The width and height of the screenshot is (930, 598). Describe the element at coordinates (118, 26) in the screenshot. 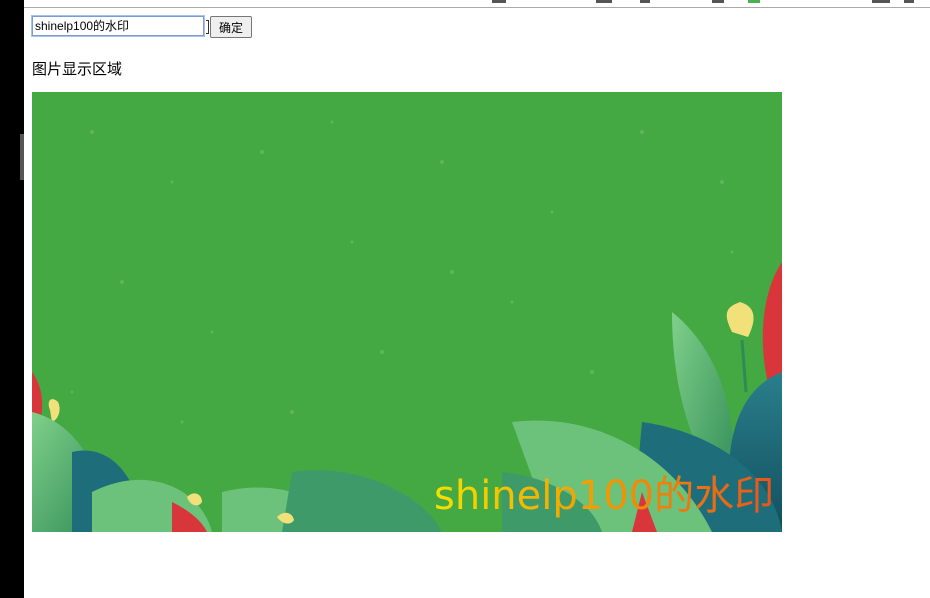

I see `watermark-text-input` at that location.